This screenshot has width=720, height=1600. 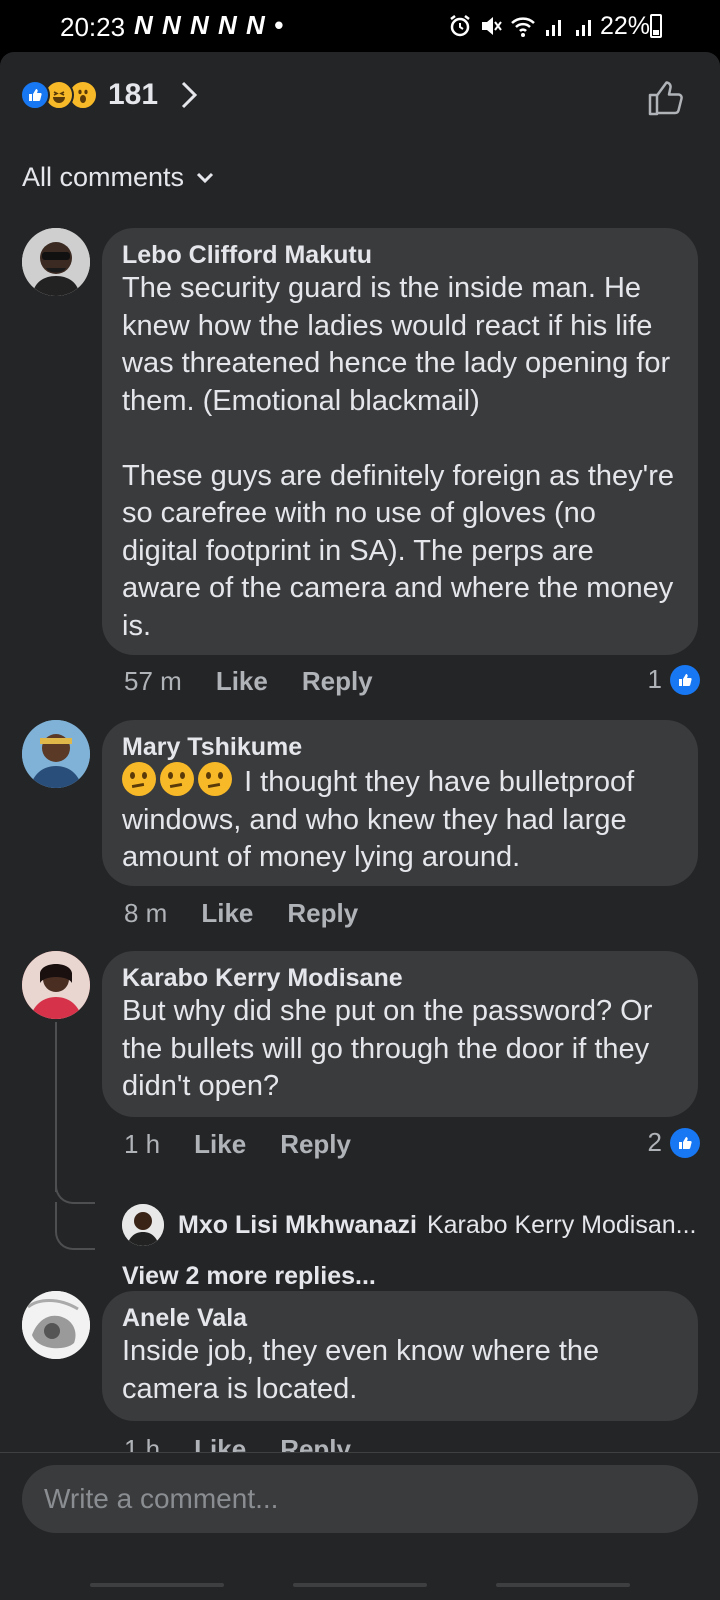 What do you see at coordinates (205, 177) in the screenshot?
I see `chevron-down-icon` at bounding box center [205, 177].